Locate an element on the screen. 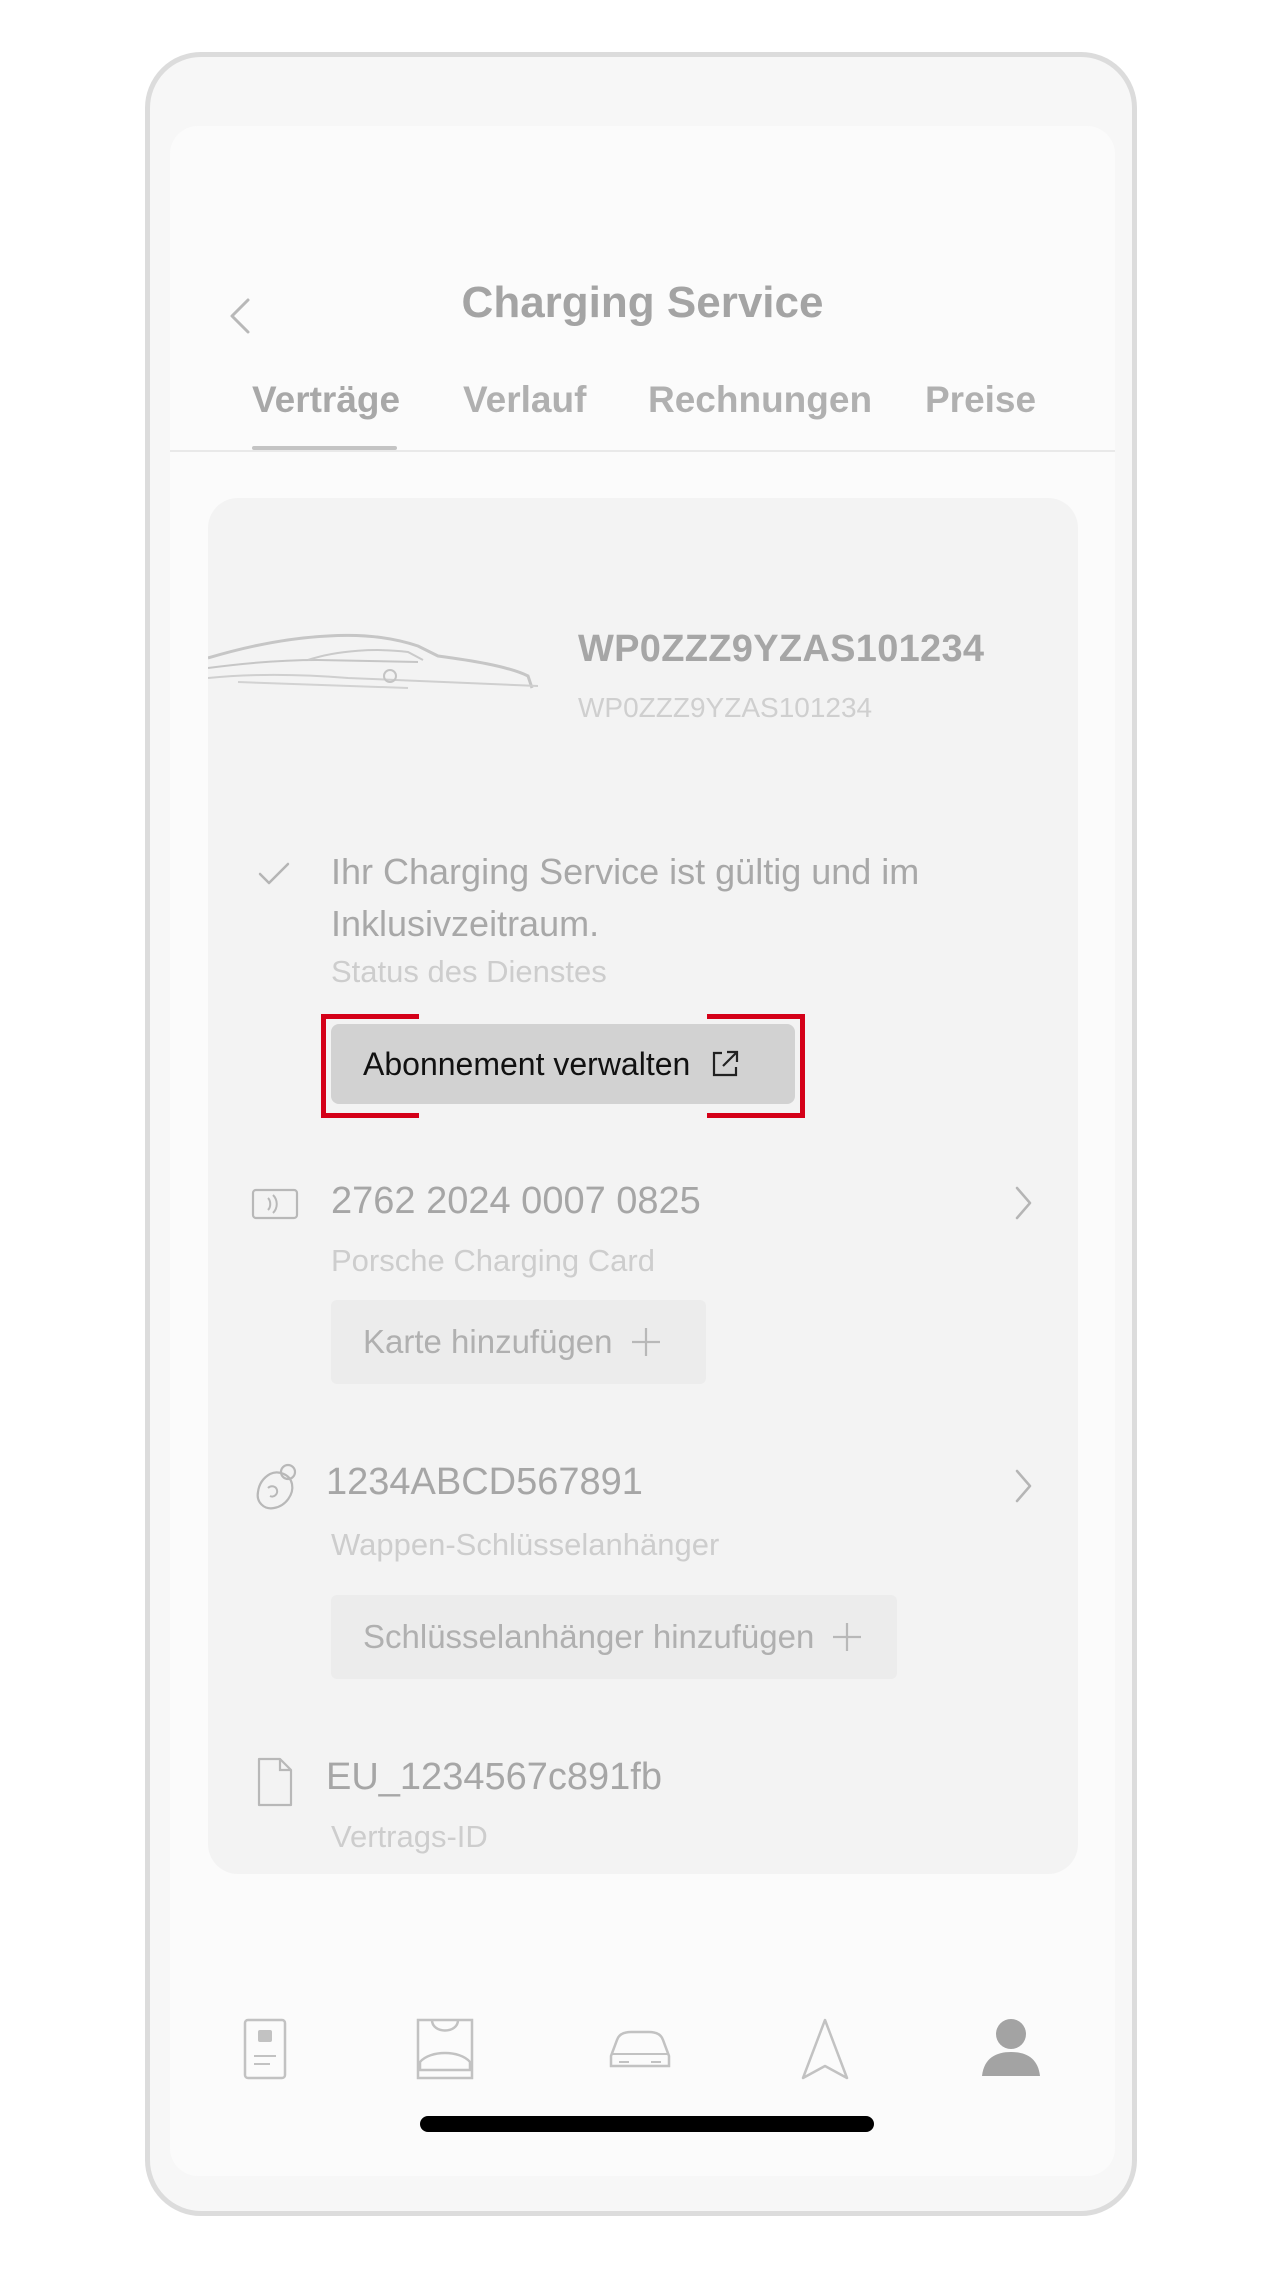 The height and width of the screenshot is (2274, 1280). add-card-label: Karte hinzufügen is located at coordinates (488, 1341).